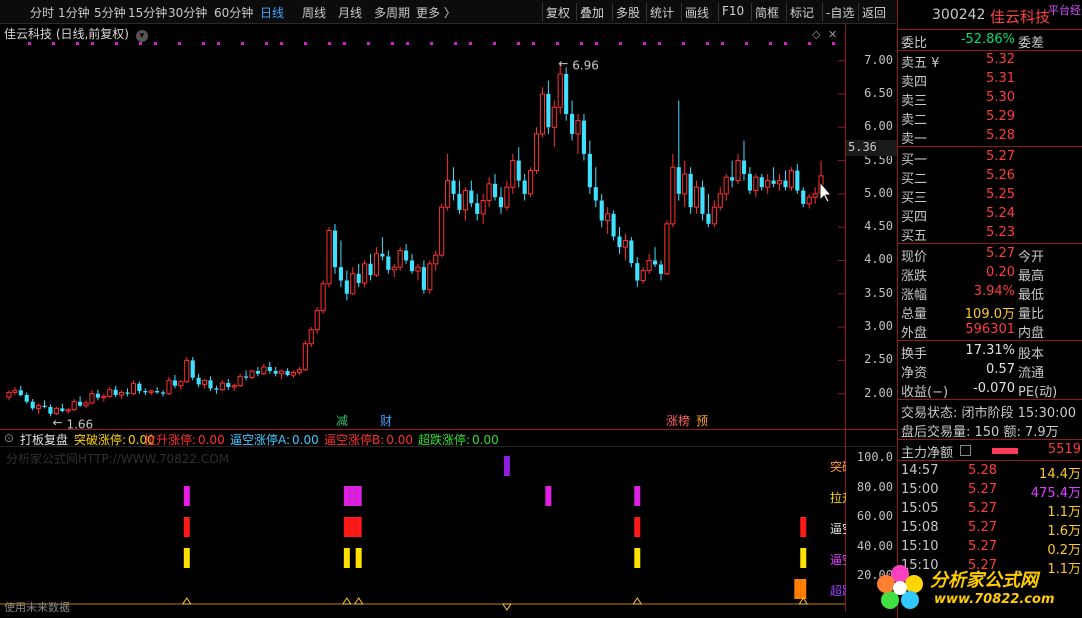 The height and width of the screenshot is (618, 1082). What do you see at coordinates (1000, 232) in the screenshot?
I see `buy-price: 5.23` at bounding box center [1000, 232].